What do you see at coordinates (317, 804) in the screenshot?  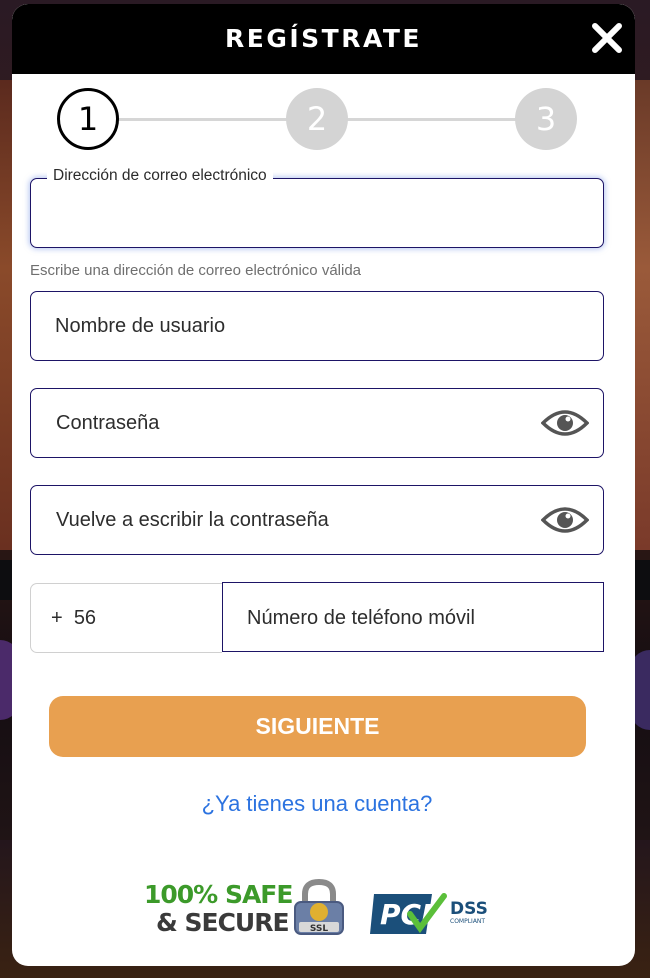 I see `login-link: ¿Ya tienes una cuenta?` at bounding box center [317, 804].